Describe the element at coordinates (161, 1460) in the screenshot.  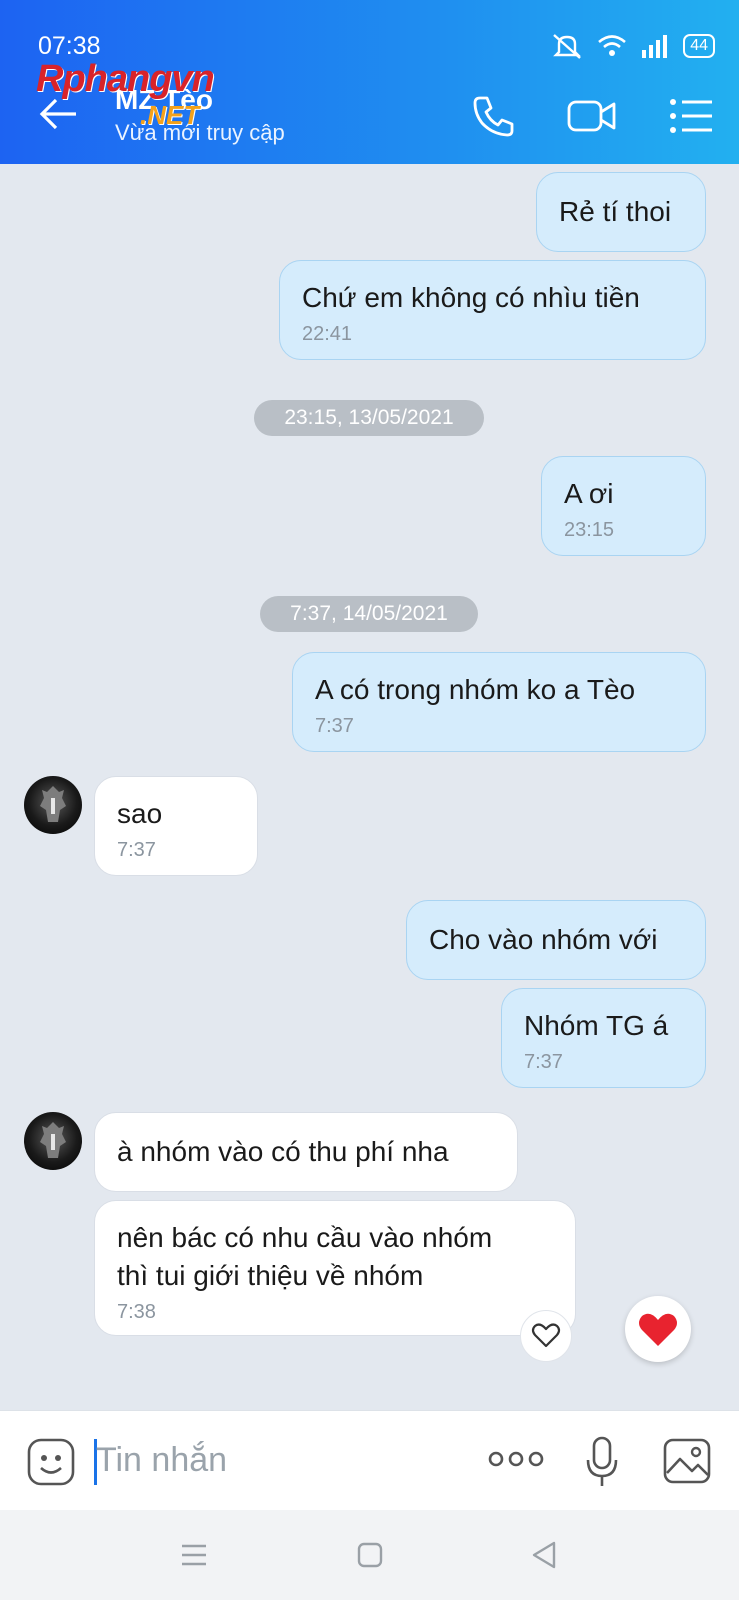
I see `message-input: Tin nhắn` at that location.